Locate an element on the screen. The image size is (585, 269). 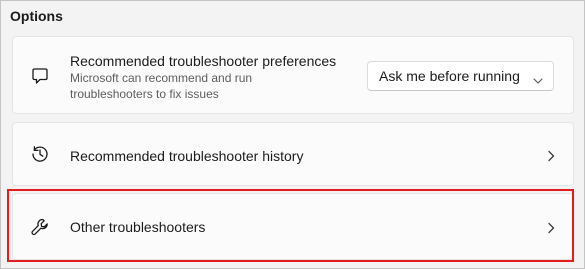
preferences-title: Recommended troubleshooter preferences is located at coordinates (203, 61).